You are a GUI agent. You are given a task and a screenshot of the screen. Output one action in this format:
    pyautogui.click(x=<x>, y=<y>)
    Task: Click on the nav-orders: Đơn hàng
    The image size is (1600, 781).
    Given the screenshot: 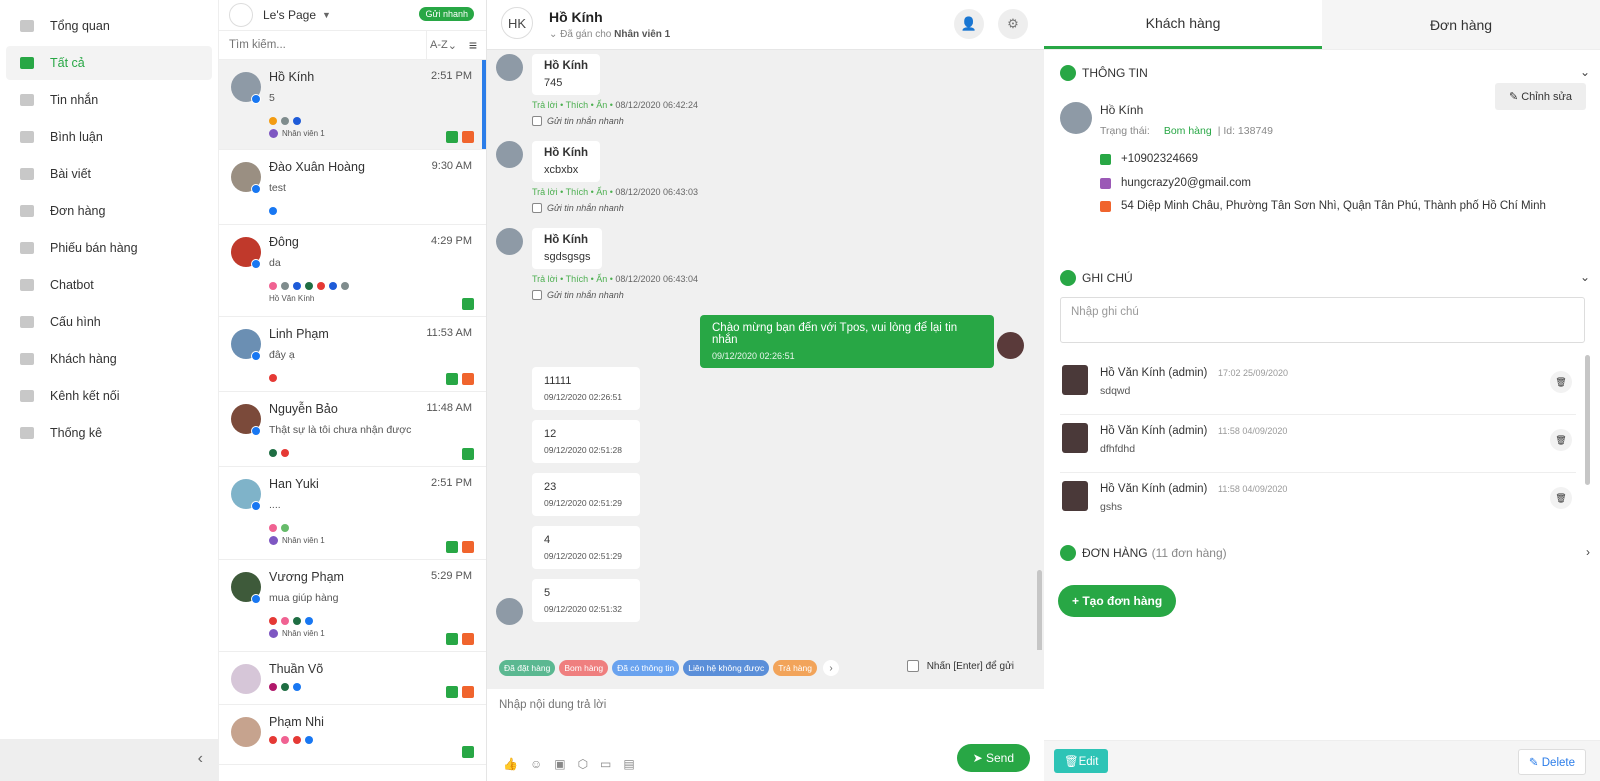 What is the action you would take?
    pyautogui.click(x=109, y=211)
    